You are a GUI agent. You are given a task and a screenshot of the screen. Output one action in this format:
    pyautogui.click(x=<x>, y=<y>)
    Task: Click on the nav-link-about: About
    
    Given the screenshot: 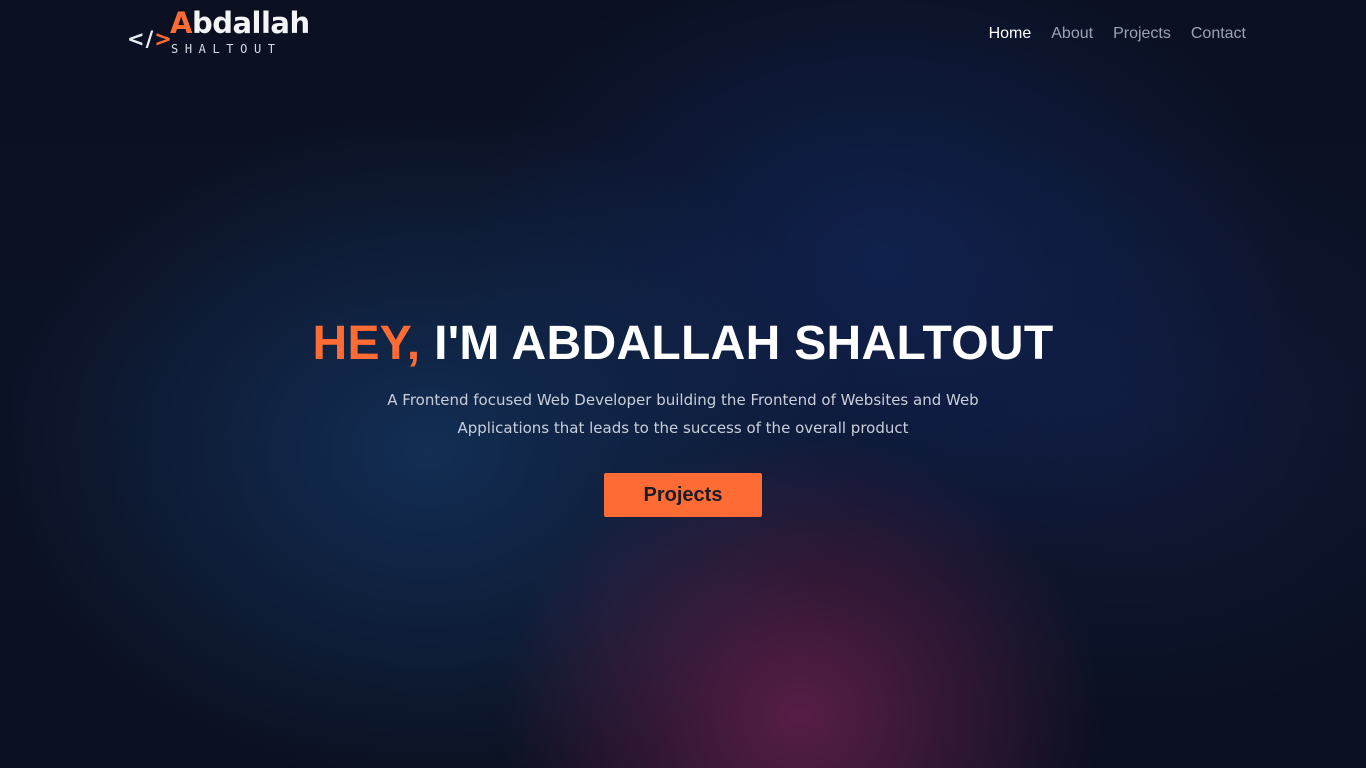 What is the action you would take?
    pyautogui.click(x=1072, y=34)
    